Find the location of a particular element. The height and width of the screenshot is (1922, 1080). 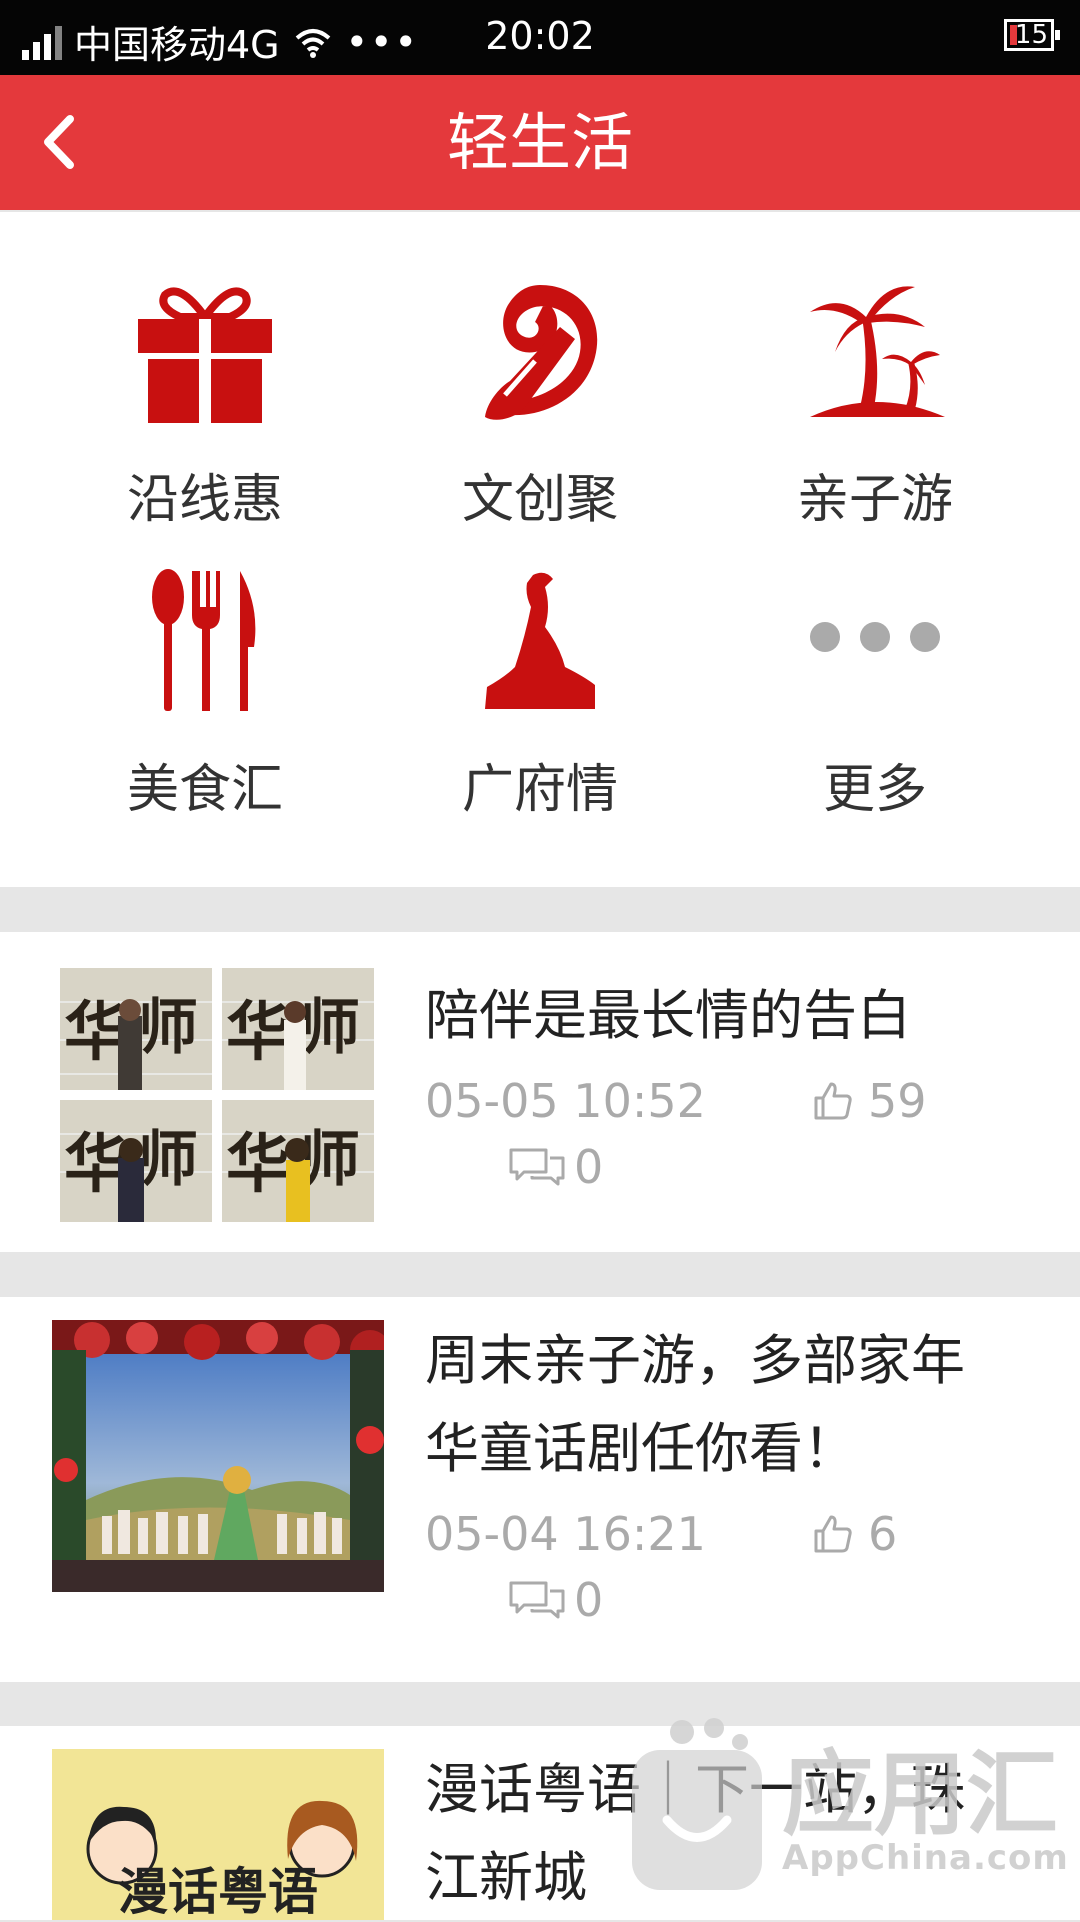

like-count: 59 is located at coordinates (869, 1101).